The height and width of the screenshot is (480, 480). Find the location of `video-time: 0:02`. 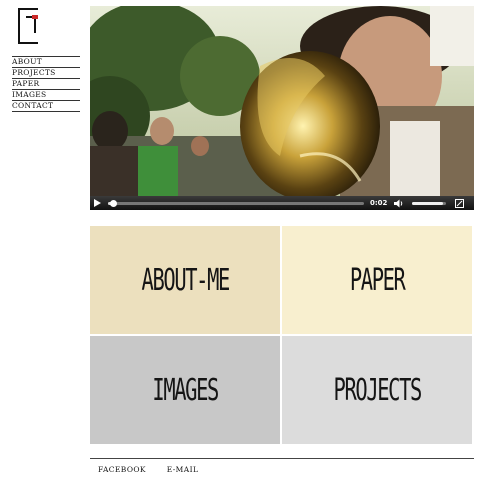

video-time: 0:02 is located at coordinates (379, 203).